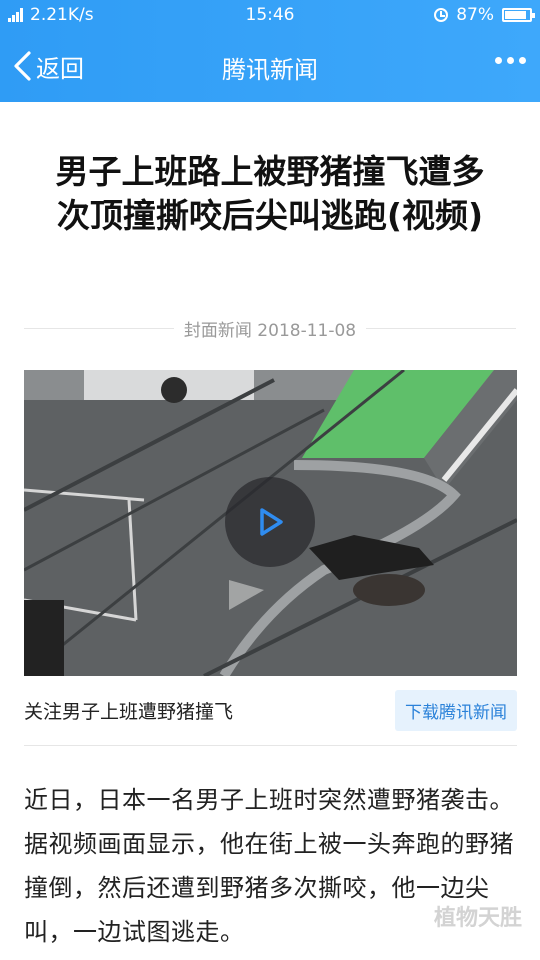 Image resolution: width=540 pixels, height=960 pixels. What do you see at coordinates (99, 328) in the screenshot?
I see `divider-left` at bounding box center [99, 328].